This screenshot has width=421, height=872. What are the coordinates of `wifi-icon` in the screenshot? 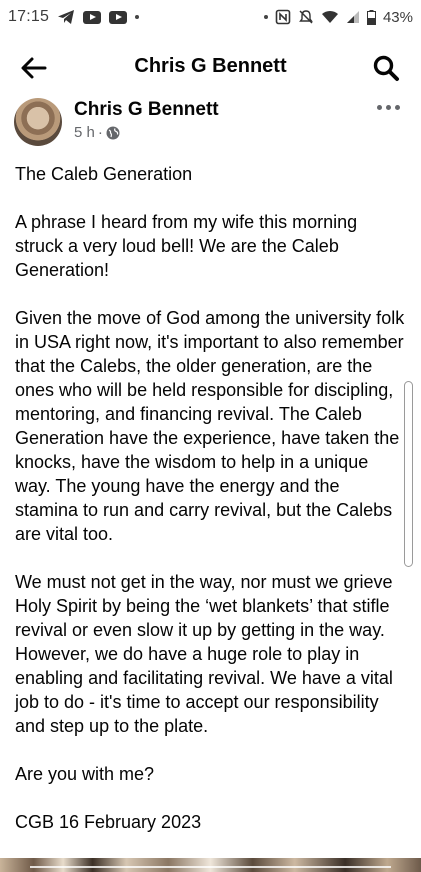 It's located at (330, 17).